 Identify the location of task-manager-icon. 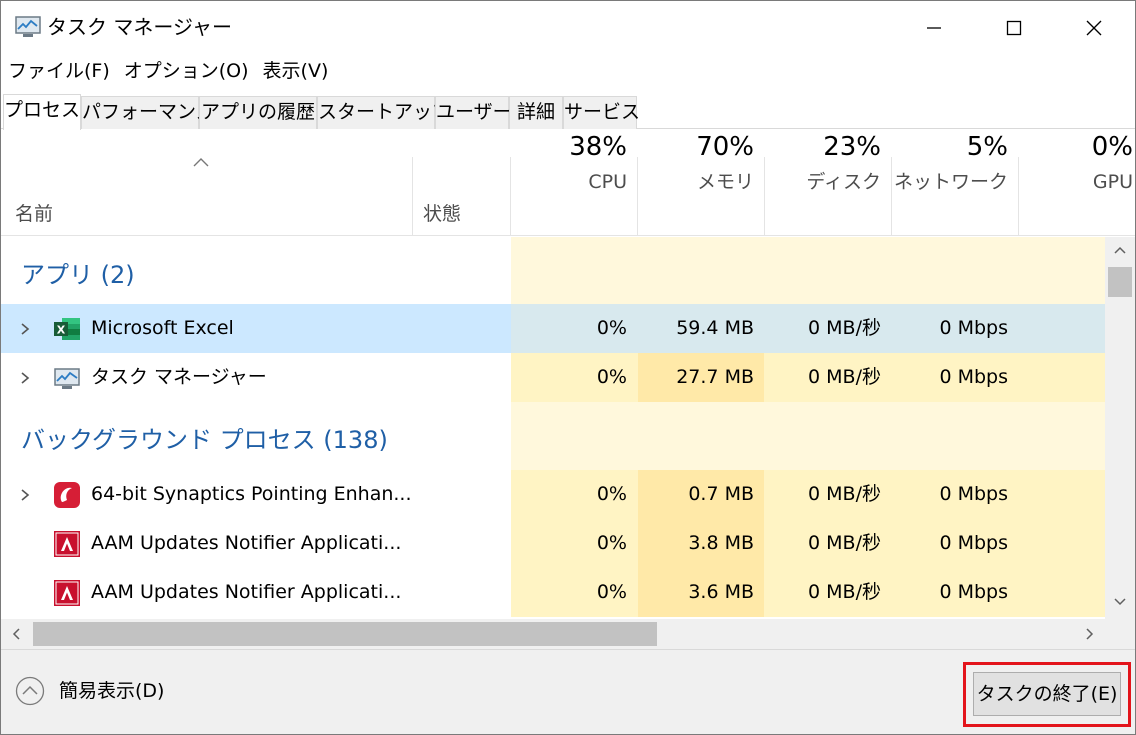
(67, 378).